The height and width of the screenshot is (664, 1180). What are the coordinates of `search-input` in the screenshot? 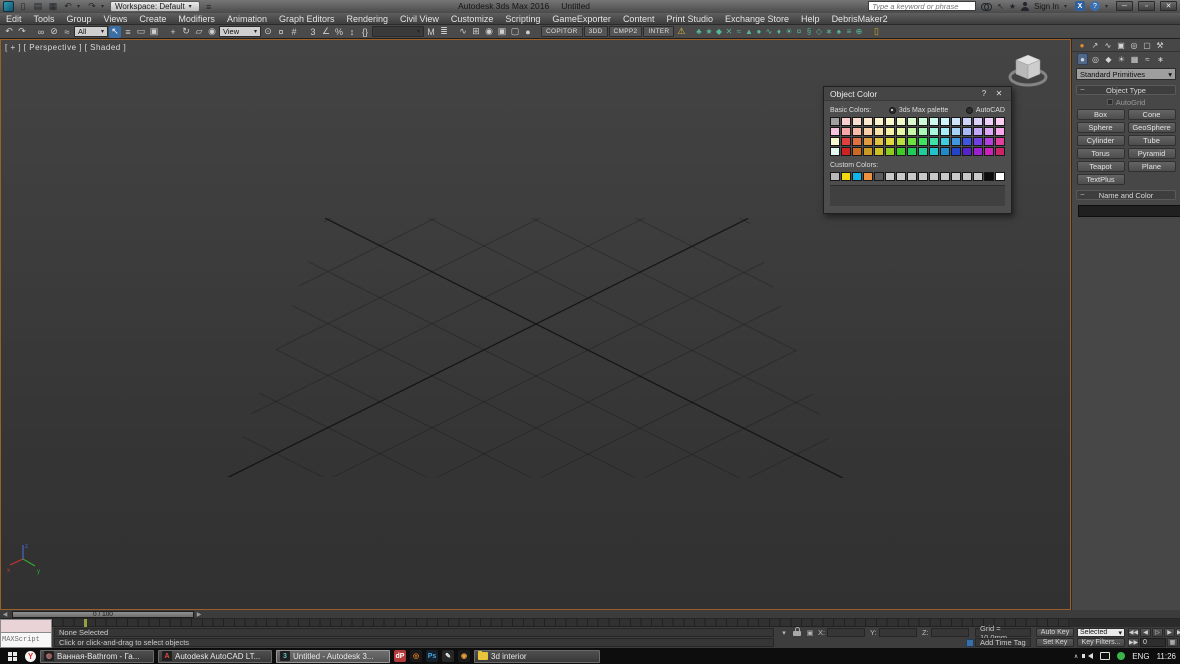 It's located at (922, 6).